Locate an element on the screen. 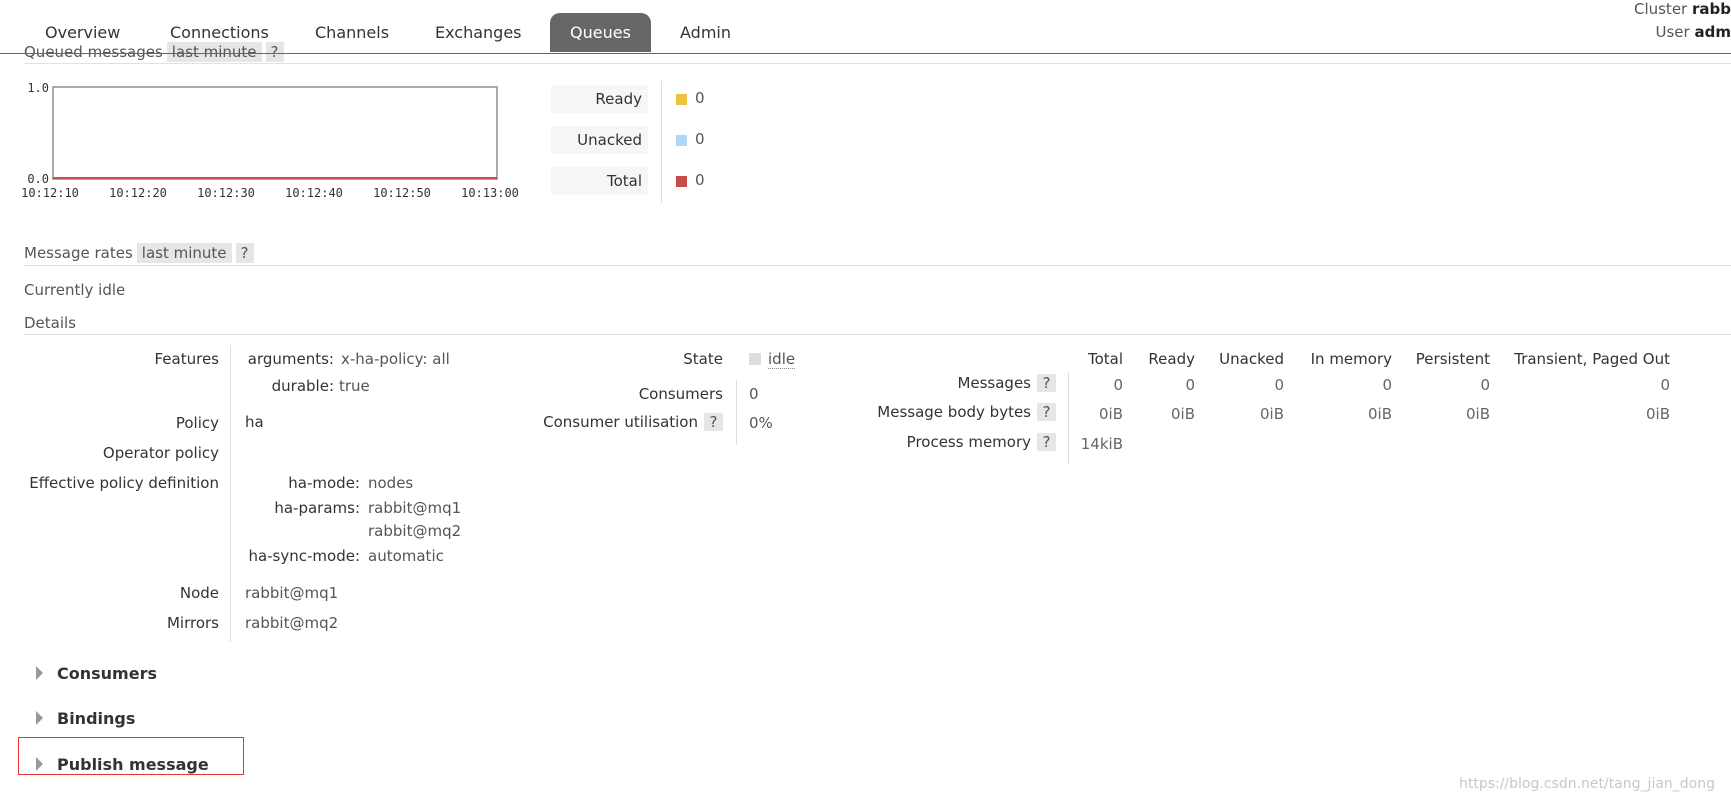 Image resolution: width=1731 pixels, height=798 pixels. state-value: idle is located at coordinates (772, 359).